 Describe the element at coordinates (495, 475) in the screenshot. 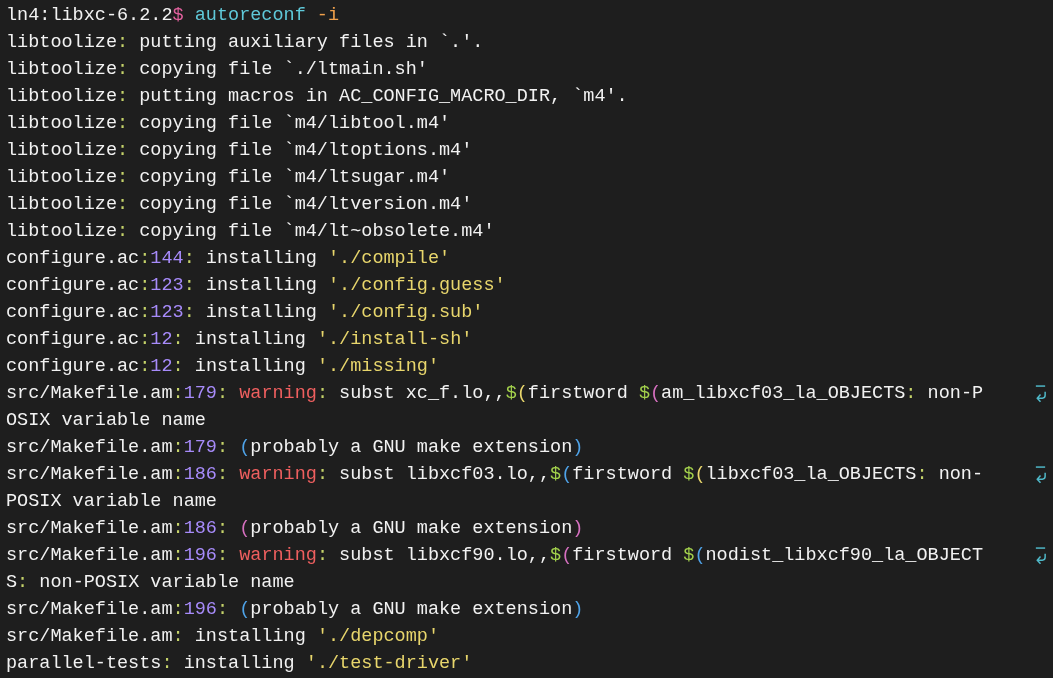

I see `terminal-line: src/Makefile.am:186: warning: subst libxcf03.lo,,$(firstword $(libxcf03_la_OBJECTS: non-` at that location.